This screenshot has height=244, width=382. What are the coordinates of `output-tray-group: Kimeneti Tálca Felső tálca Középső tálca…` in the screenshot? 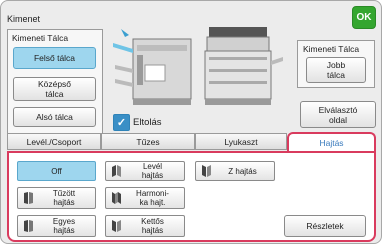 It's located at (55, 82).